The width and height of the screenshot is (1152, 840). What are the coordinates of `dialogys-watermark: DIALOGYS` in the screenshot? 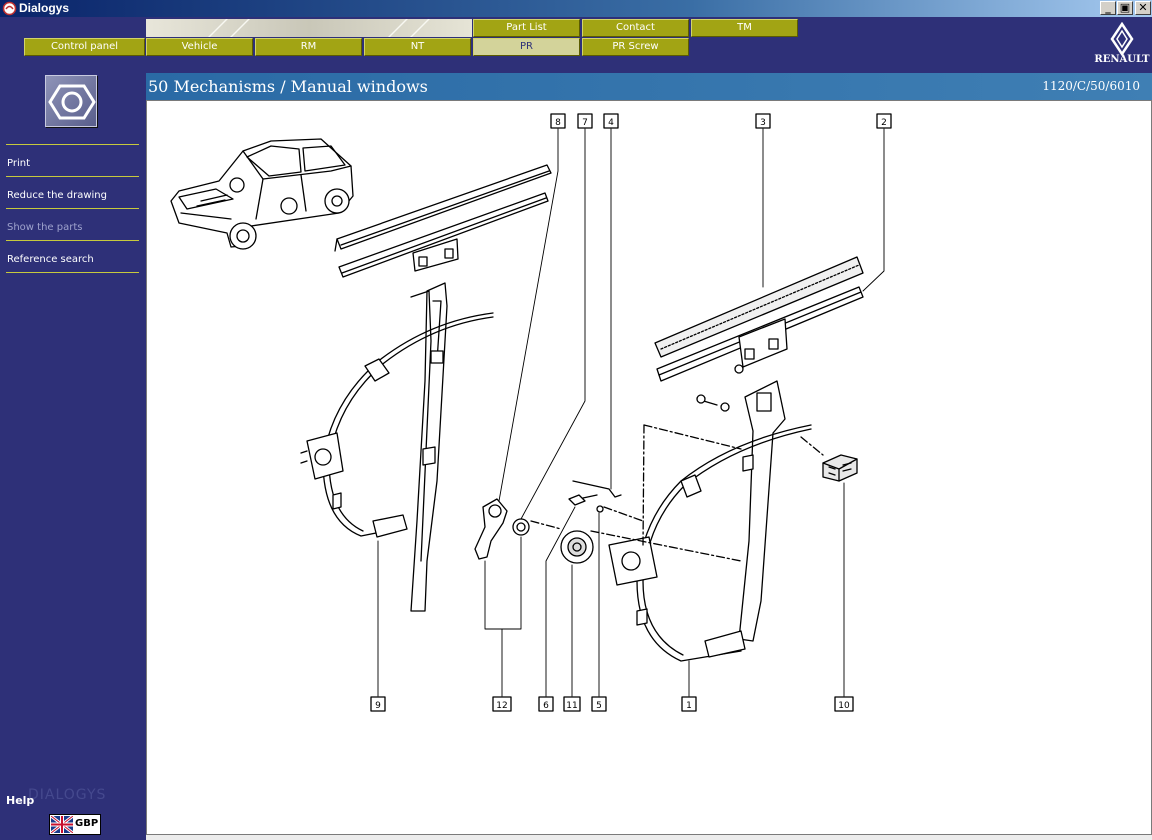 It's located at (67, 795).